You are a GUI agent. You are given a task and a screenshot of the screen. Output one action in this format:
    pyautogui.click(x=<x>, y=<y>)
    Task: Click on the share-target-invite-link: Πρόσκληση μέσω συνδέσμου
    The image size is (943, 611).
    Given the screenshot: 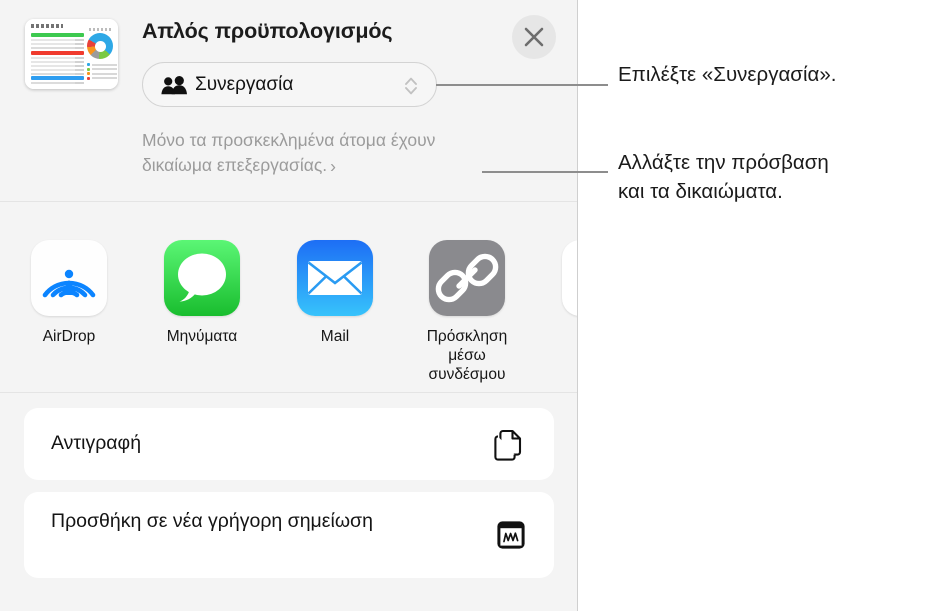 What is the action you would take?
    pyautogui.click(x=467, y=300)
    